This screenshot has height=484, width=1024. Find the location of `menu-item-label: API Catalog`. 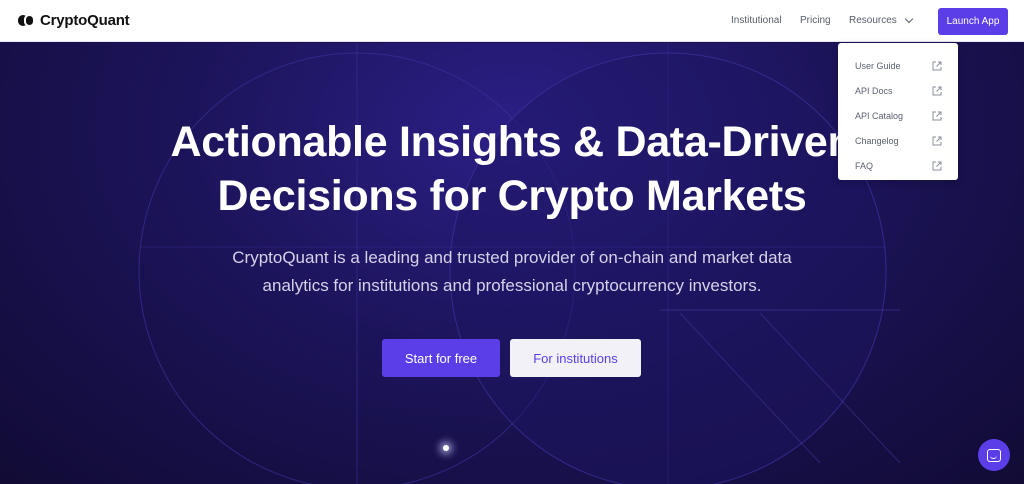

menu-item-label: API Catalog is located at coordinates (879, 115).